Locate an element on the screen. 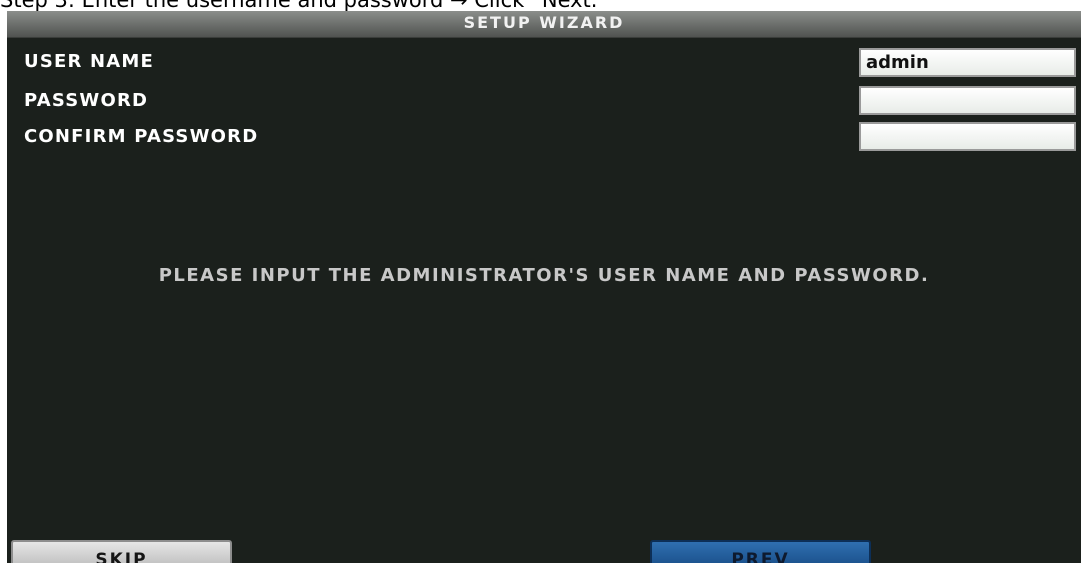 The height and width of the screenshot is (563, 1081). user-name-input is located at coordinates (967, 62).